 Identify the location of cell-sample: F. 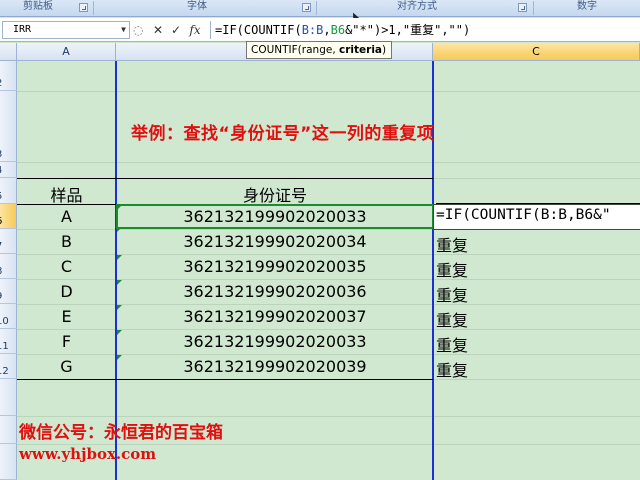
(66, 341).